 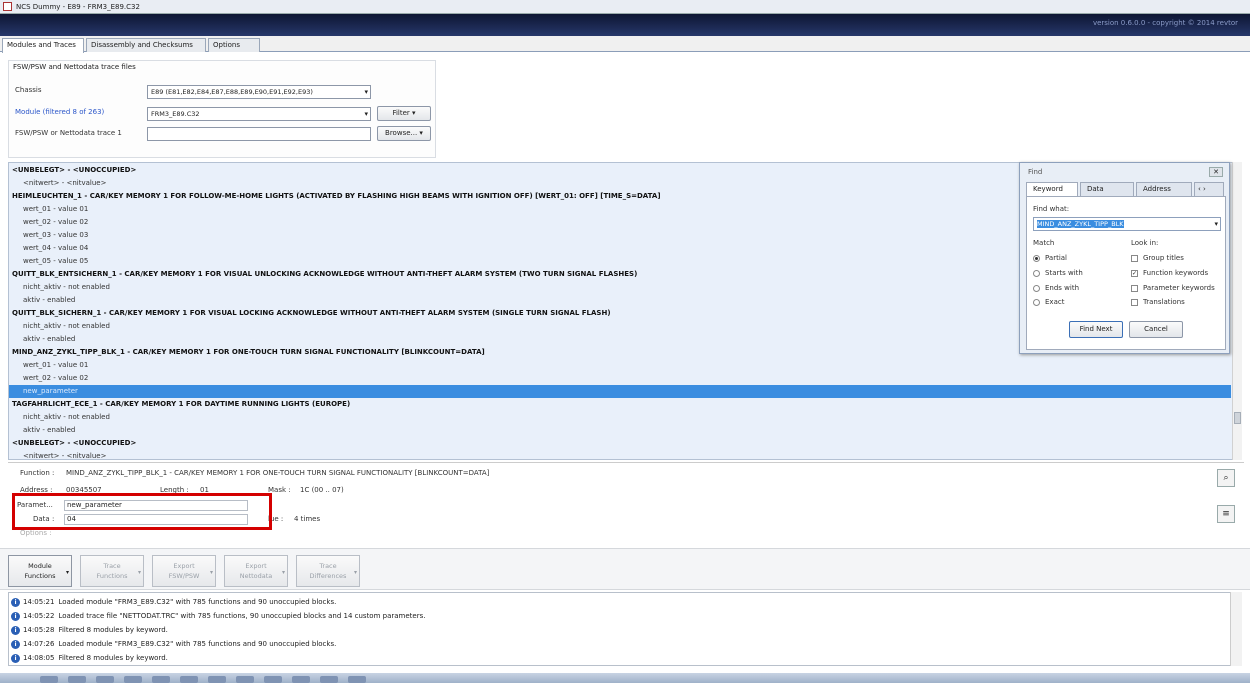 I want to click on filter-button: Filter ▾, so click(x=404, y=113).